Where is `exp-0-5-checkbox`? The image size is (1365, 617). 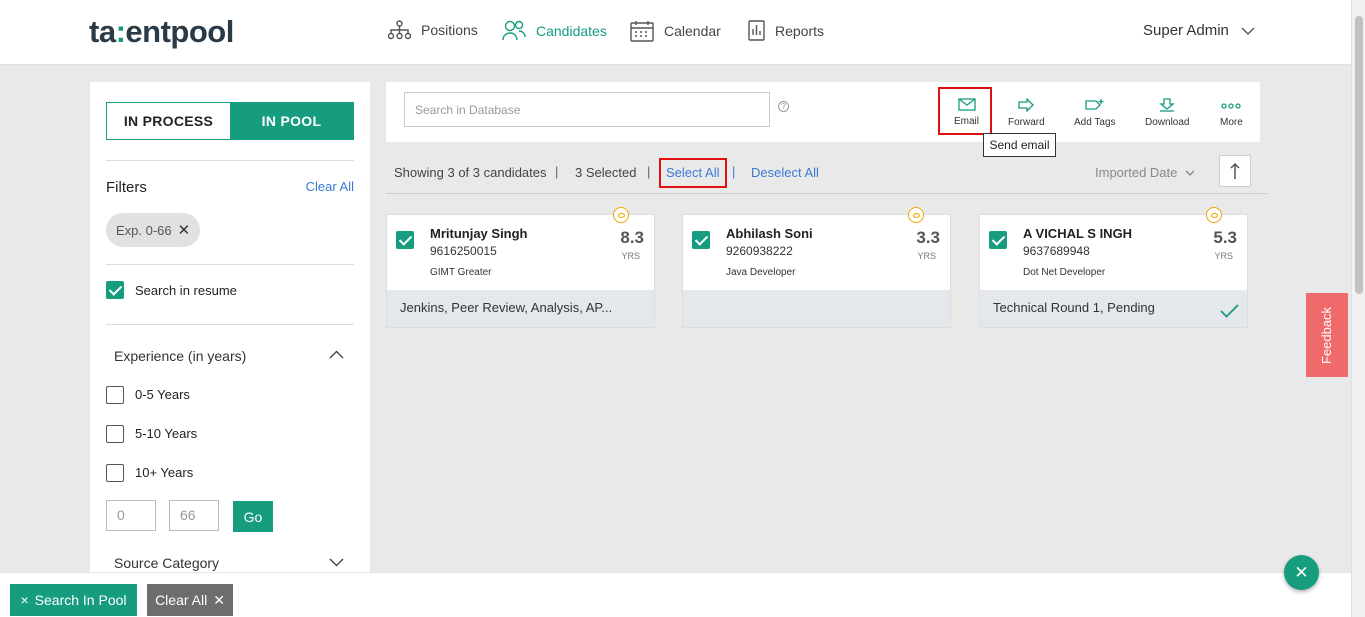 exp-0-5-checkbox is located at coordinates (115, 395).